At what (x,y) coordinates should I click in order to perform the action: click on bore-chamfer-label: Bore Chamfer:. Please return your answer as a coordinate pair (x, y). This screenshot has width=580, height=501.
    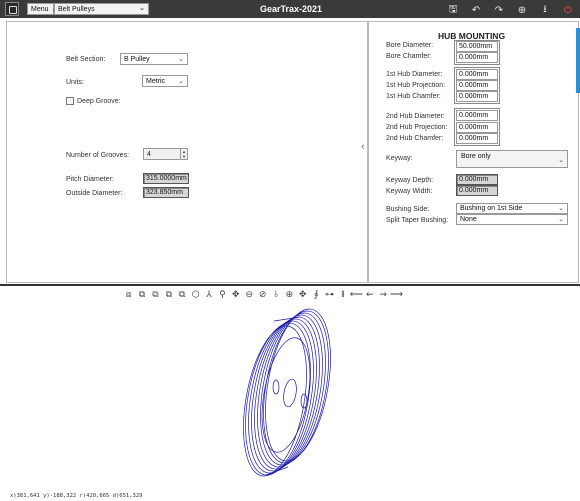
    Looking at the image, I should click on (409, 56).